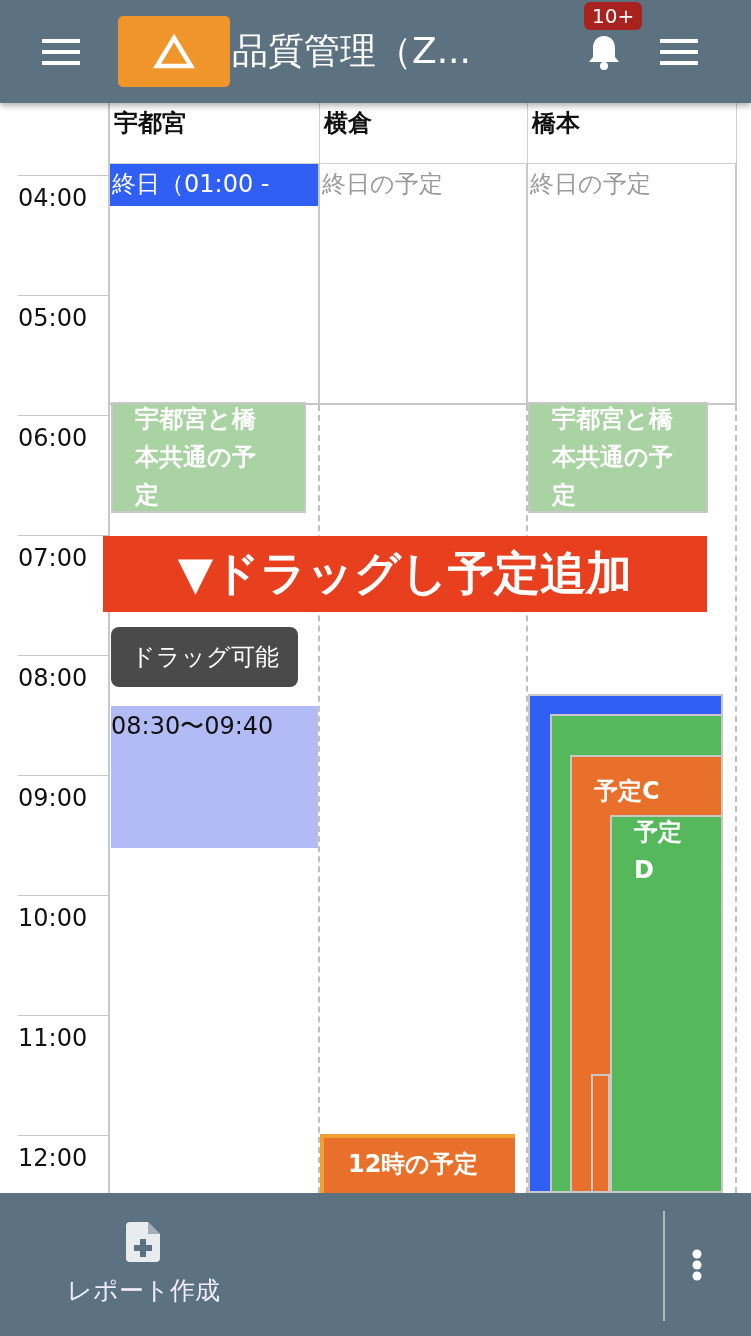 The height and width of the screenshot is (1336, 751). Describe the element at coordinates (204, 657) in the screenshot. I see `tooltip: ドラッグ可能` at that location.